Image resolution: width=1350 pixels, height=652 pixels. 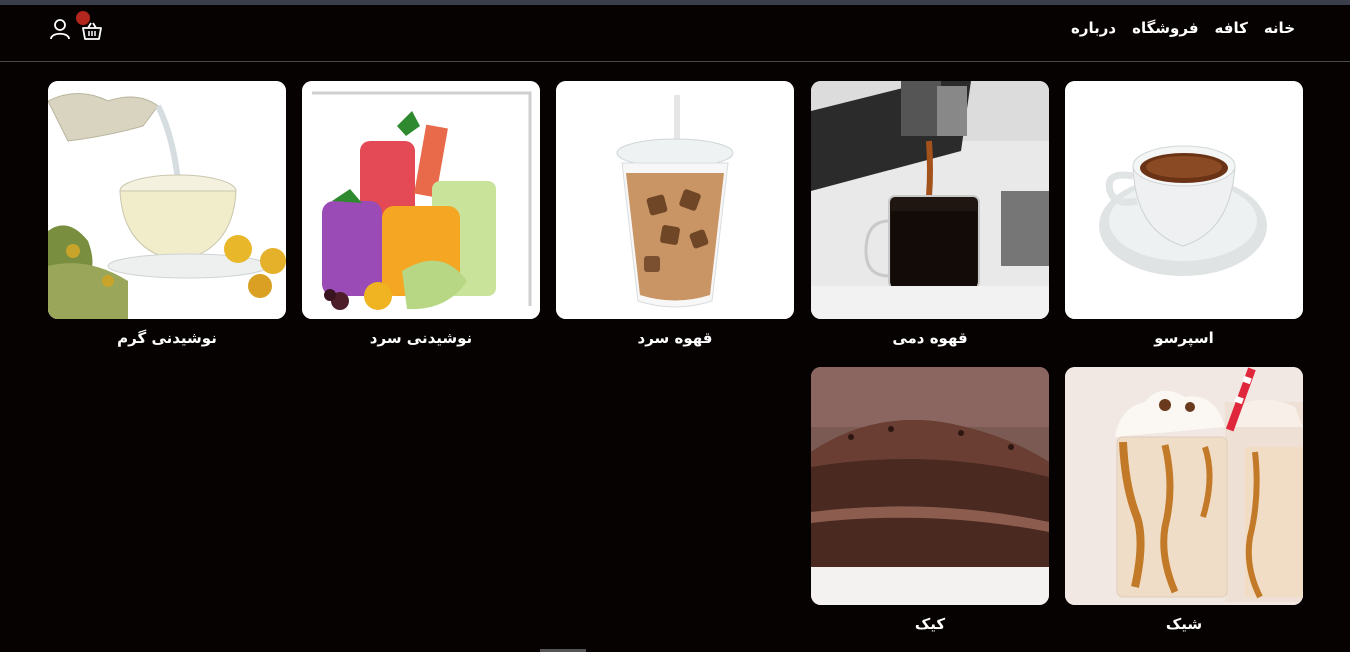 What do you see at coordinates (1093, 28) in the screenshot?
I see `nav-item-about: درباره` at bounding box center [1093, 28].